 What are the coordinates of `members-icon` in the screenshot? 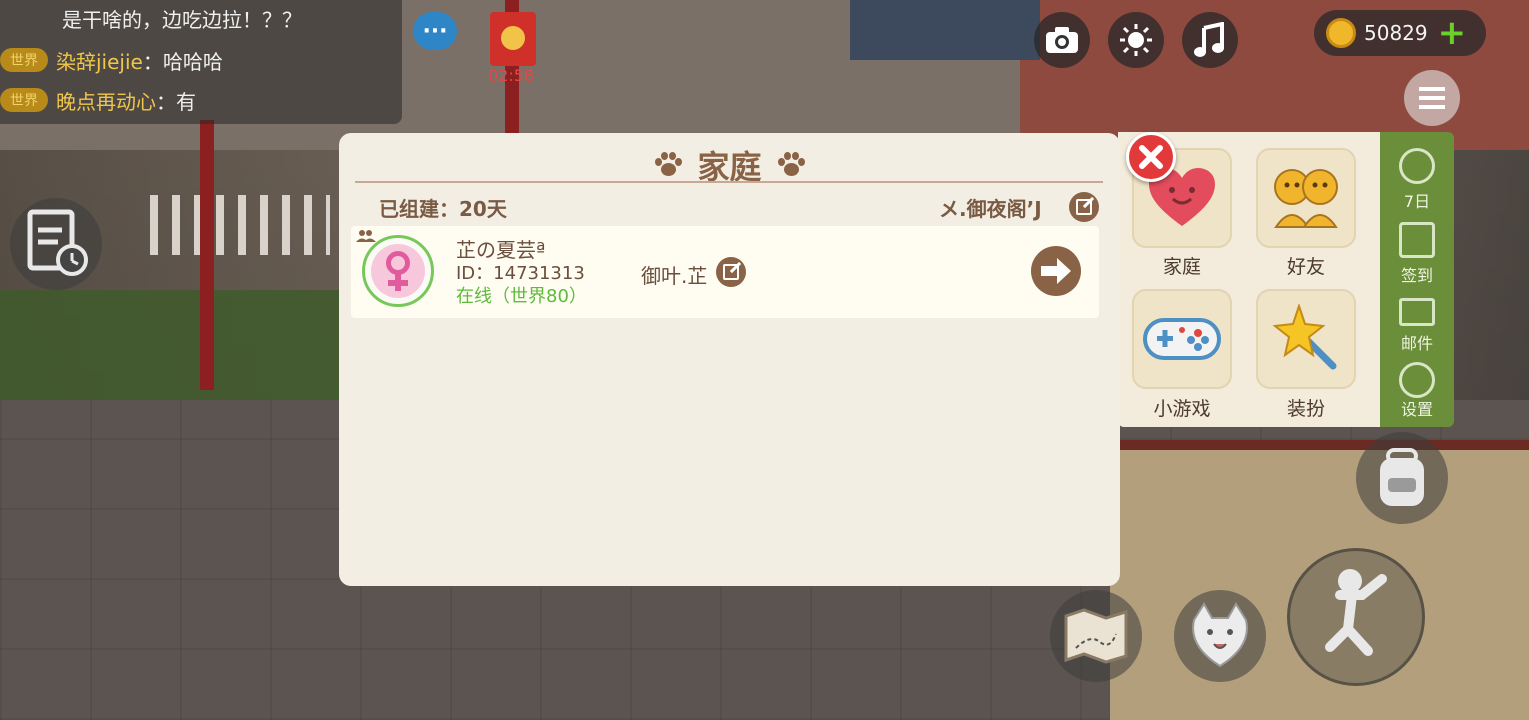 It's located at (366, 236).